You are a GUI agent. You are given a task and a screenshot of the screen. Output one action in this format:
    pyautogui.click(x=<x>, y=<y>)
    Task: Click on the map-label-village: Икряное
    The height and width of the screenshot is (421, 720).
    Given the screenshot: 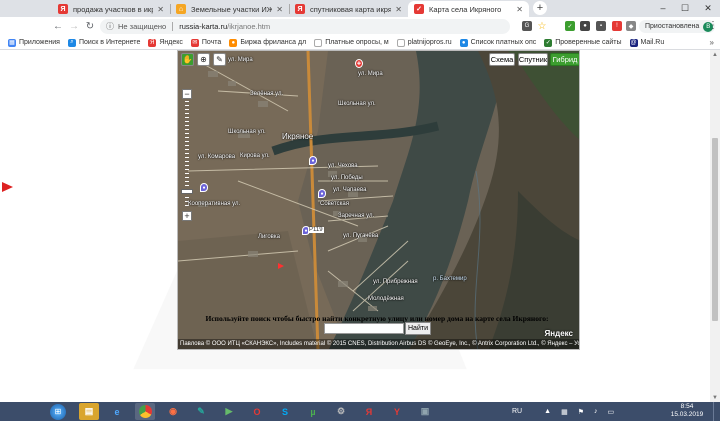 What is the action you would take?
    pyautogui.click(x=298, y=136)
    